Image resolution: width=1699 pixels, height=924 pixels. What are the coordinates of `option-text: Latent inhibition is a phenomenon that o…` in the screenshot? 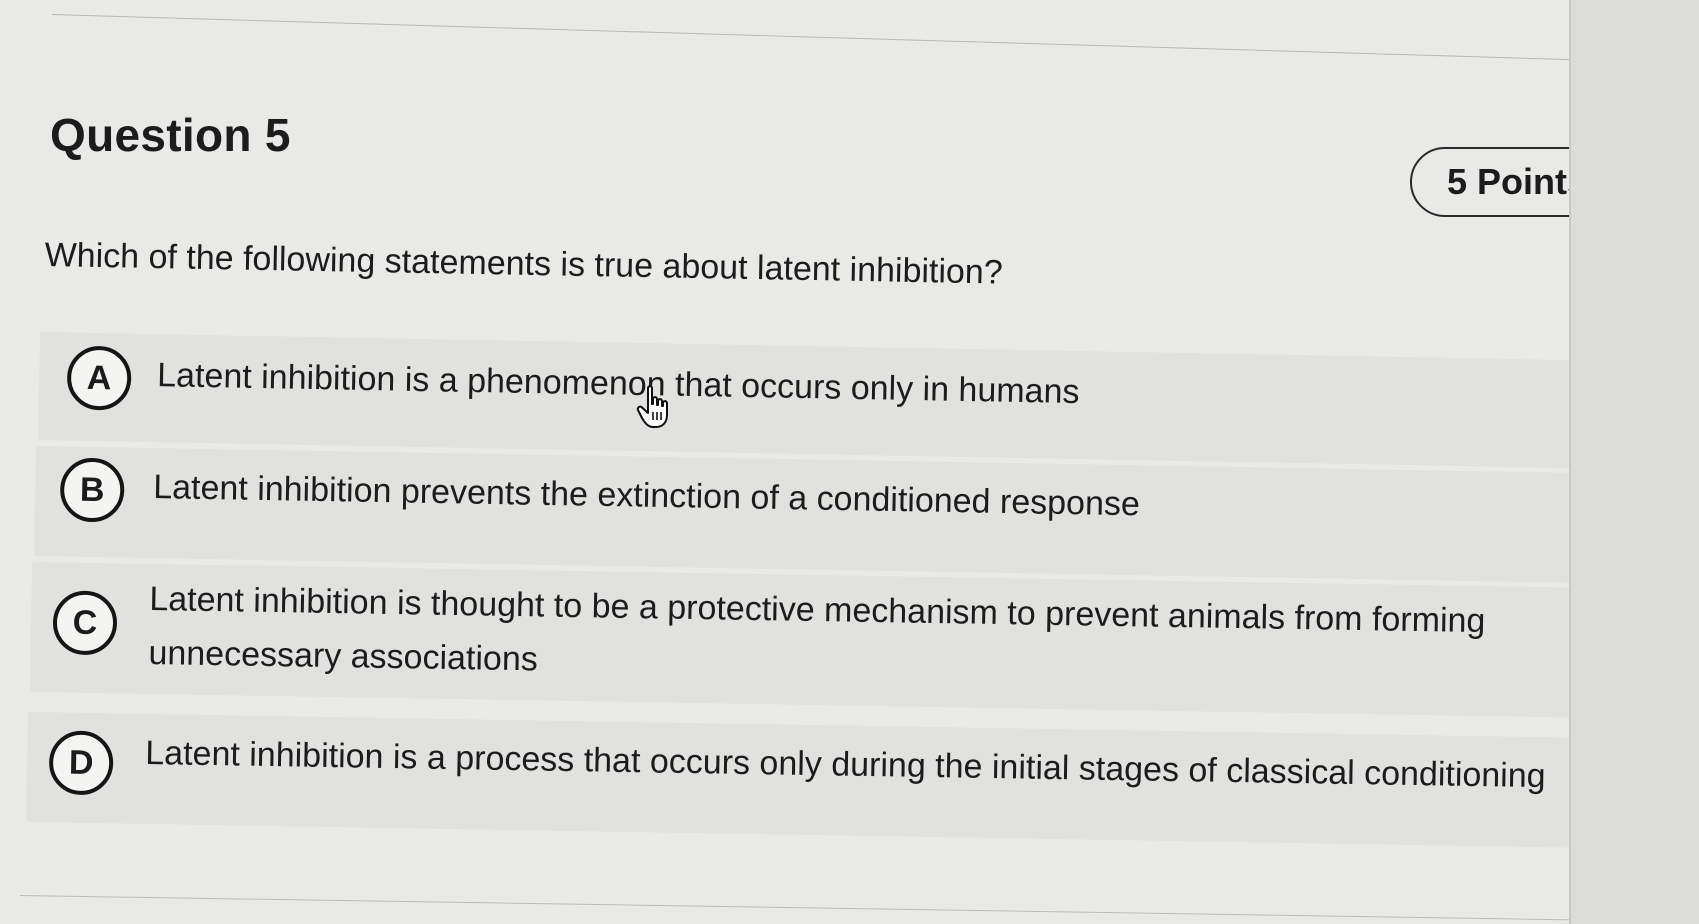 It's located at (618, 384).